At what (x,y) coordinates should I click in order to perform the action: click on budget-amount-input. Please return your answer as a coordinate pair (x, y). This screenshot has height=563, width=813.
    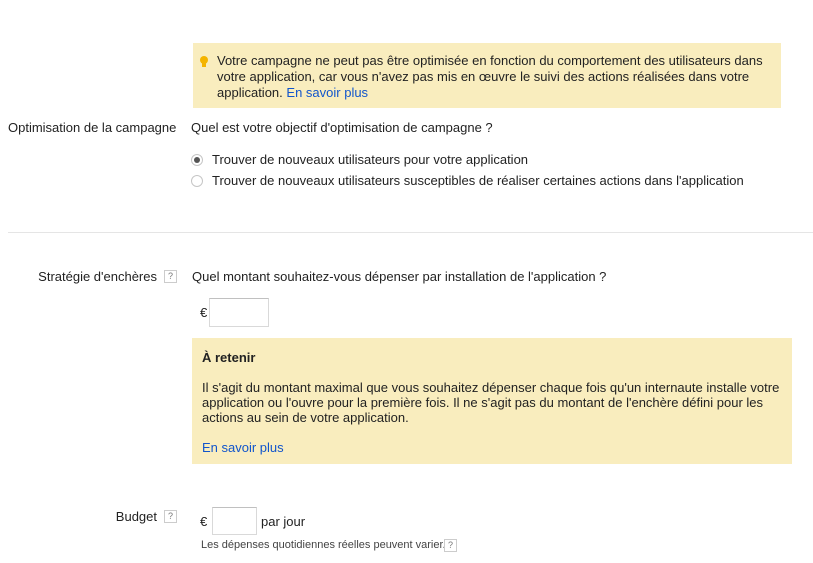
    Looking at the image, I should click on (234, 521).